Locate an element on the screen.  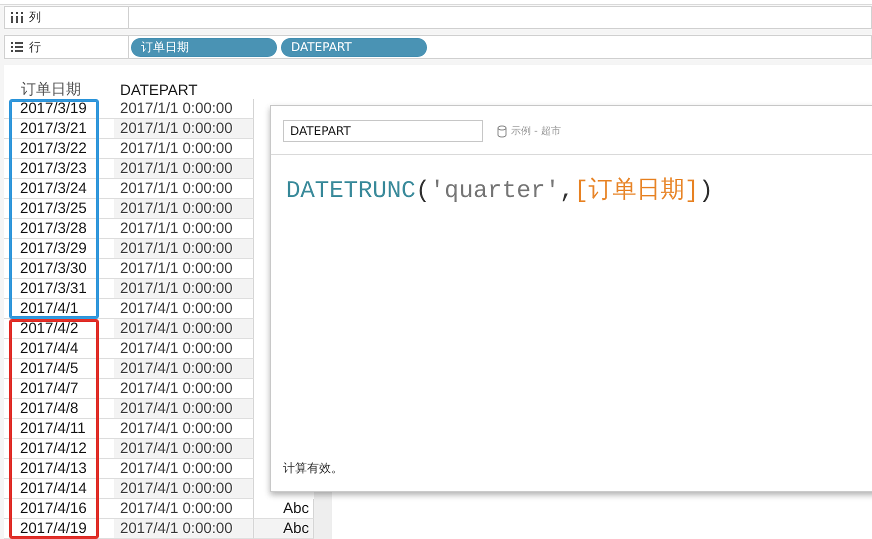
name-field: DATEPART is located at coordinates (383, 131).